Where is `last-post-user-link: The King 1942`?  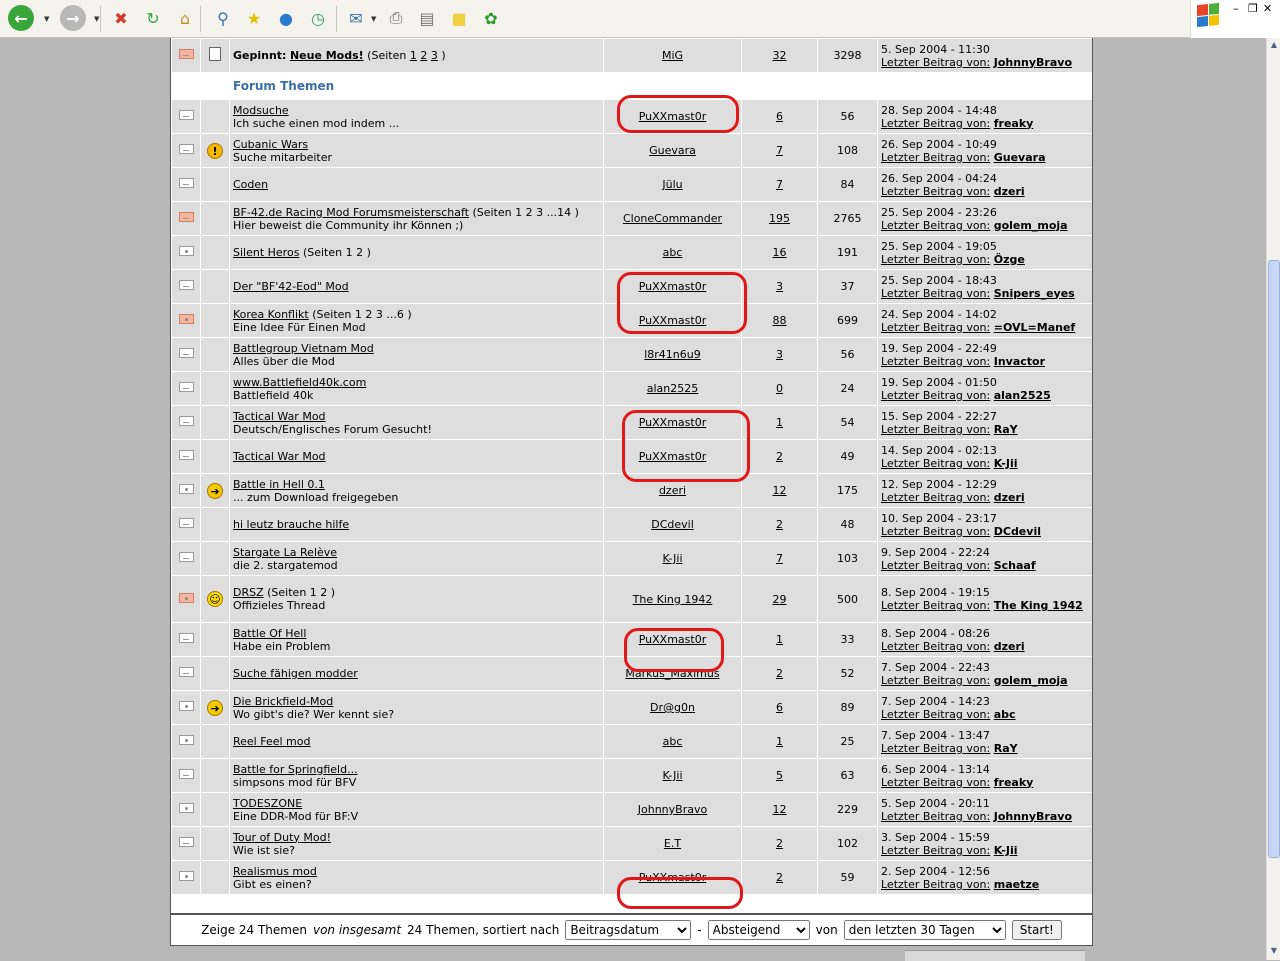
last-post-user-link: The King 1942 is located at coordinates (1038, 605).